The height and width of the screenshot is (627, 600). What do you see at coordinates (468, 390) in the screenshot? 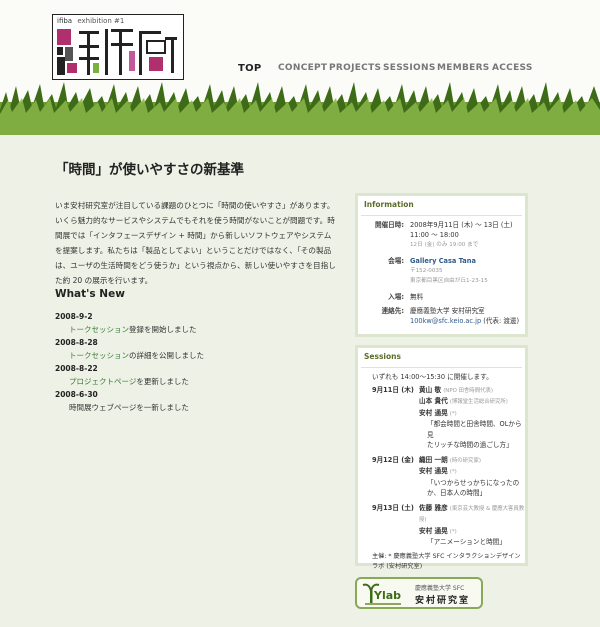
I see `speaker-affiliation: (NPO 田舎時間代表)` at bounding box center [468, 390].